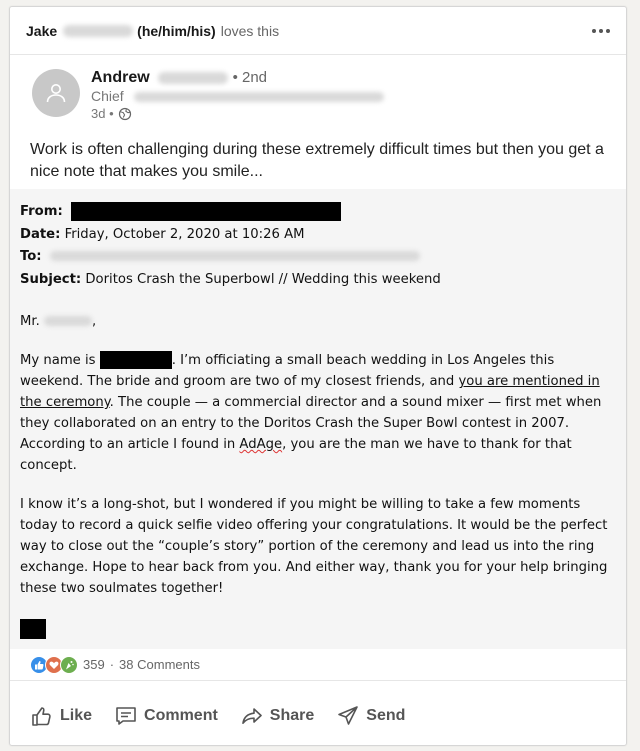 The image size is (640, 751). I want to click on avatar, so click(56, 93).